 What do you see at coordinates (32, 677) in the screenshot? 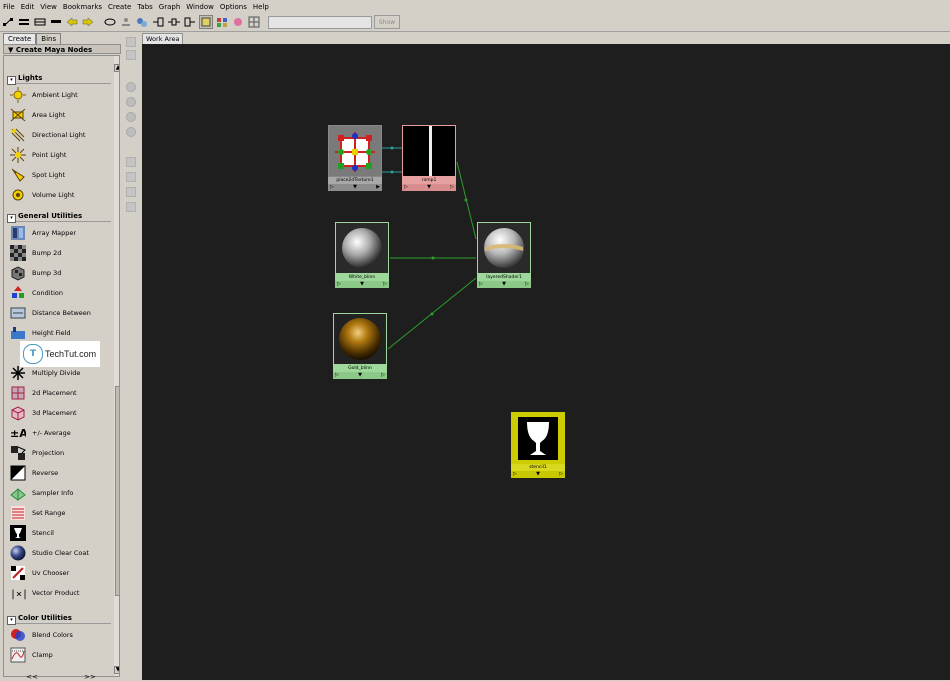
I see `nav-back-button: <<` at bounding box center [32, 677].